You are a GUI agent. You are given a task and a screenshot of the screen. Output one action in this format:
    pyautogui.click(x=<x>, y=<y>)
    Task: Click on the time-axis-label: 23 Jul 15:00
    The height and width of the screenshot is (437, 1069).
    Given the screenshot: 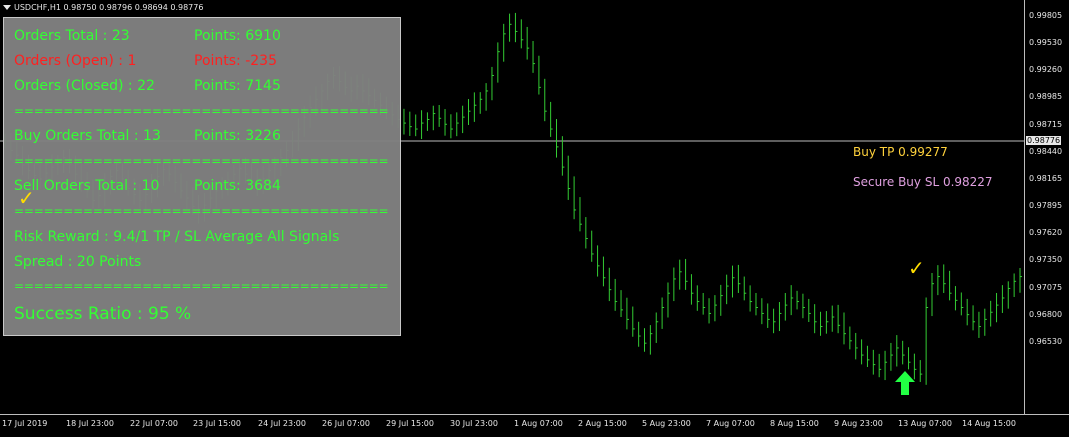 What is the action you would take?
    pyautogui.click(x=217, y=423)
    